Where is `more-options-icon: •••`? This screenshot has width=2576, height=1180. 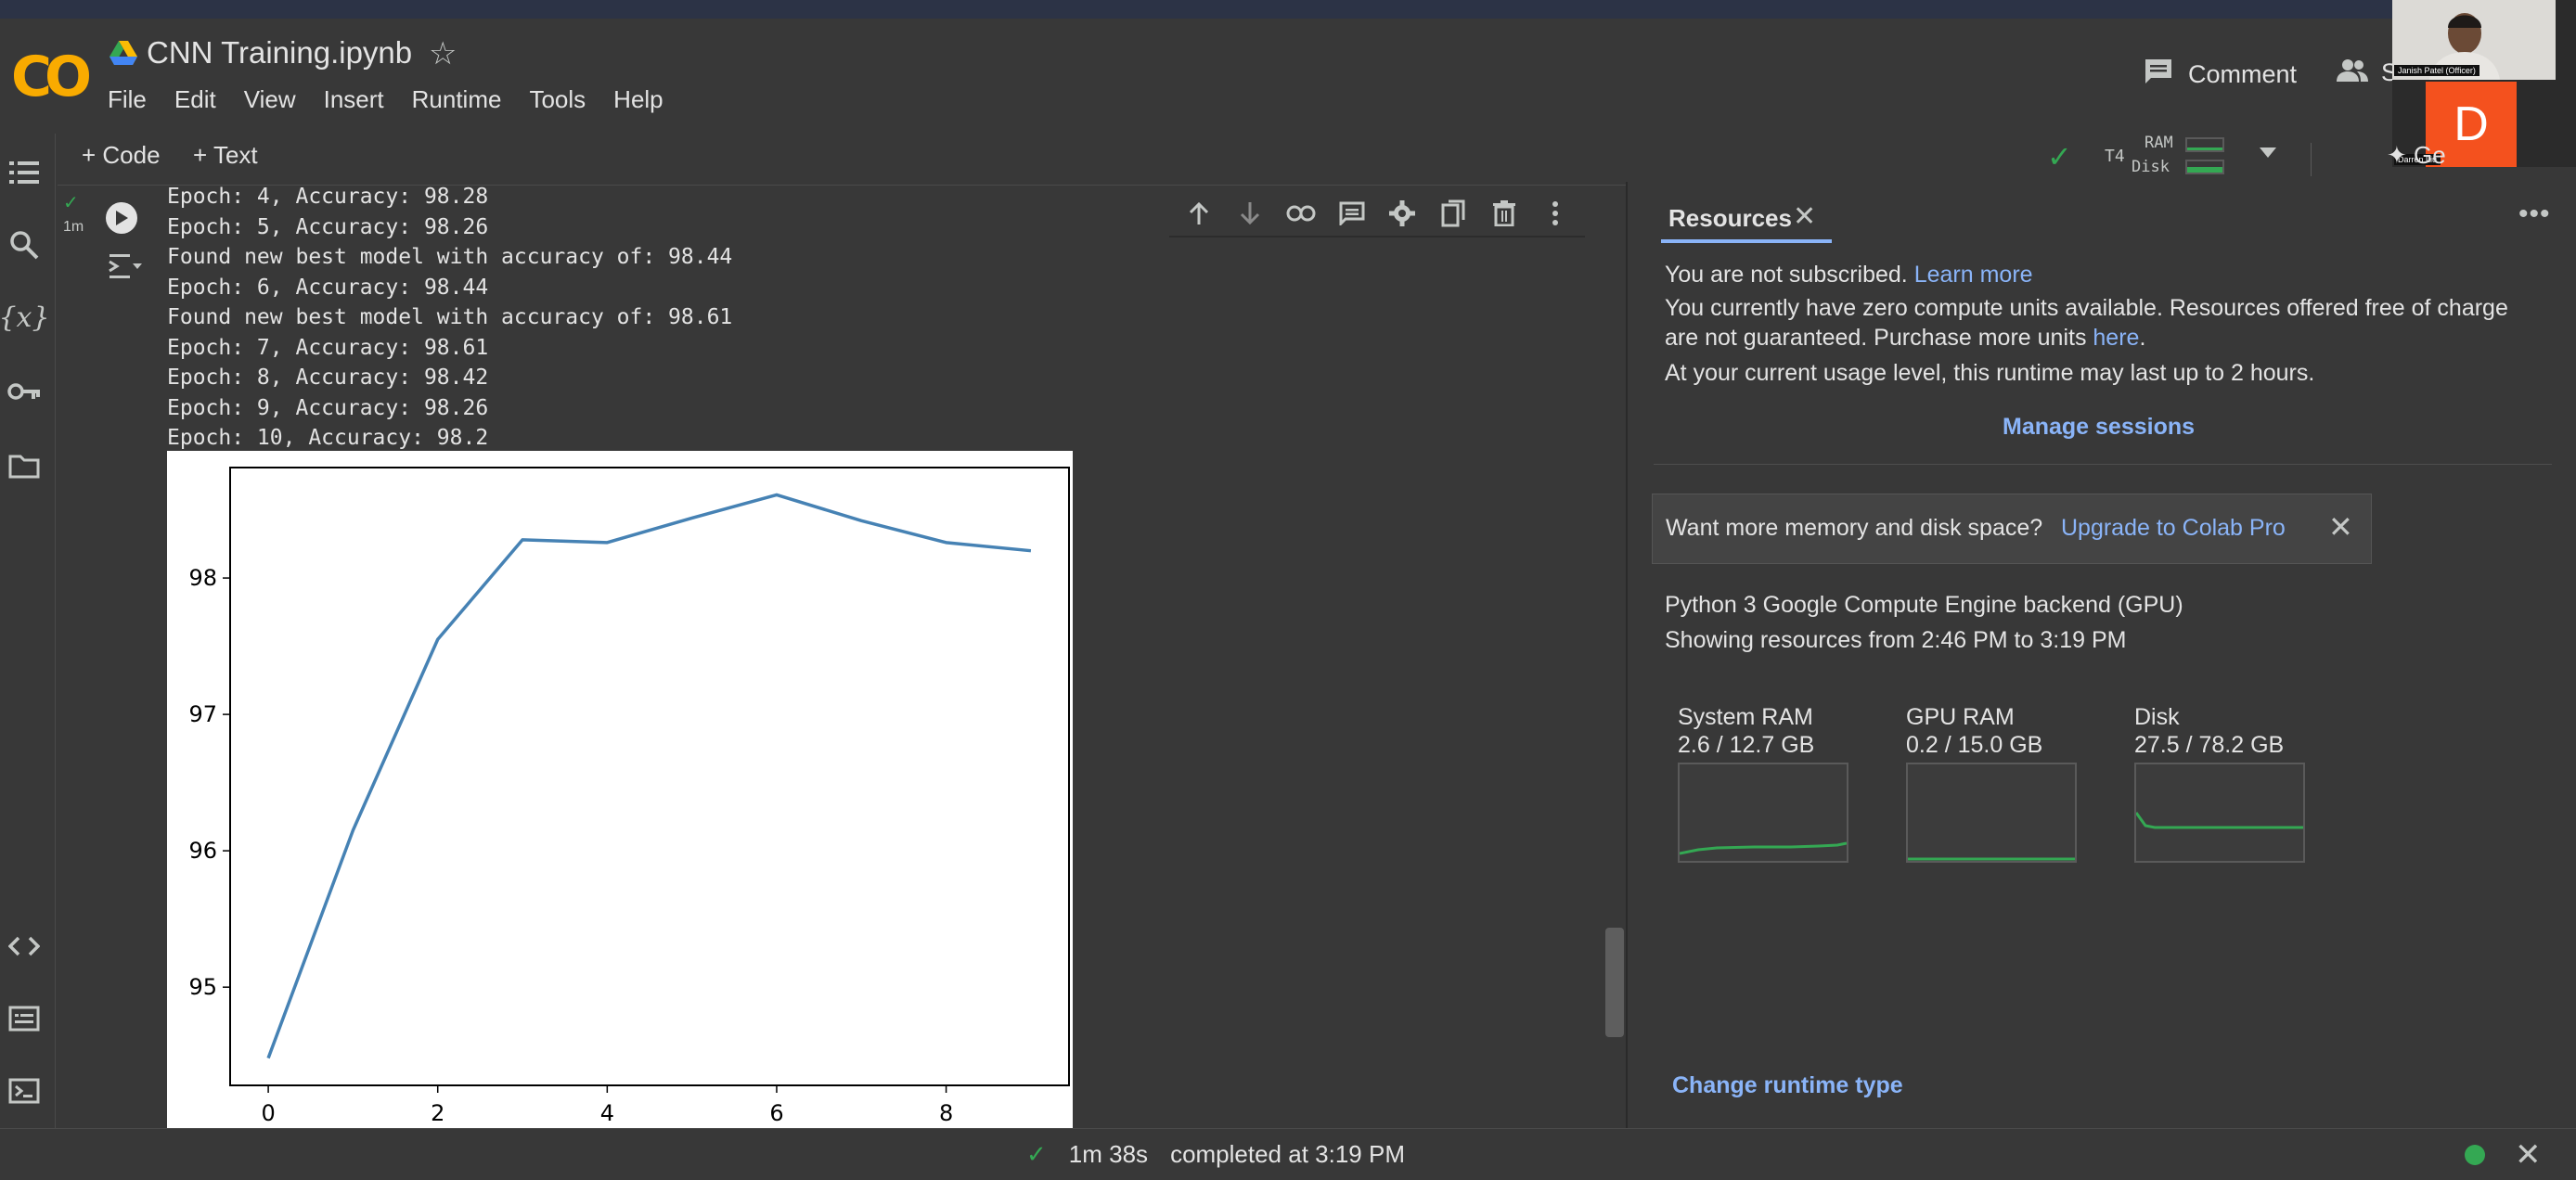 more-options-icon: ••• is located at coordinates (2535, 215).